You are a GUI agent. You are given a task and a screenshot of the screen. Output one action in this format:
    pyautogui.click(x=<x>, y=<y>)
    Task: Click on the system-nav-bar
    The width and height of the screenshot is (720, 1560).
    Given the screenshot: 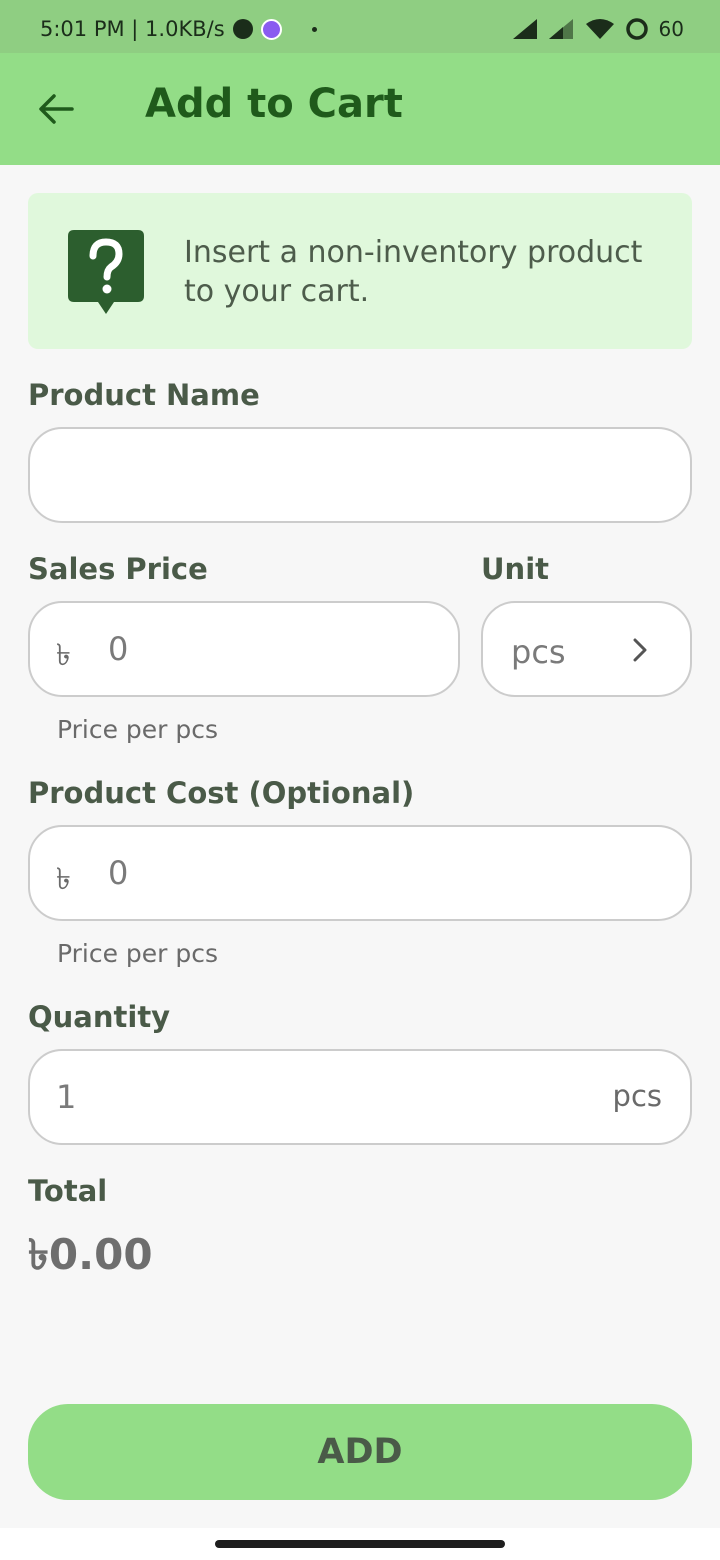 What is the action you would take?
    pyautogui.click(x=360, y=1544)
    